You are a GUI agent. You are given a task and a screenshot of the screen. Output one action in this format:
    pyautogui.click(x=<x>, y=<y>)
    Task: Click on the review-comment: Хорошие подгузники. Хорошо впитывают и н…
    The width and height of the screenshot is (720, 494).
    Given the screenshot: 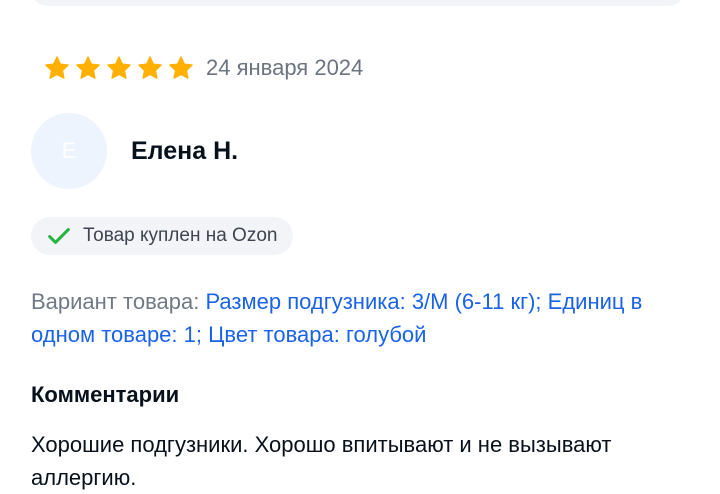 What is the action you would take?
    pyautogui.click(x=321, y=461)
    